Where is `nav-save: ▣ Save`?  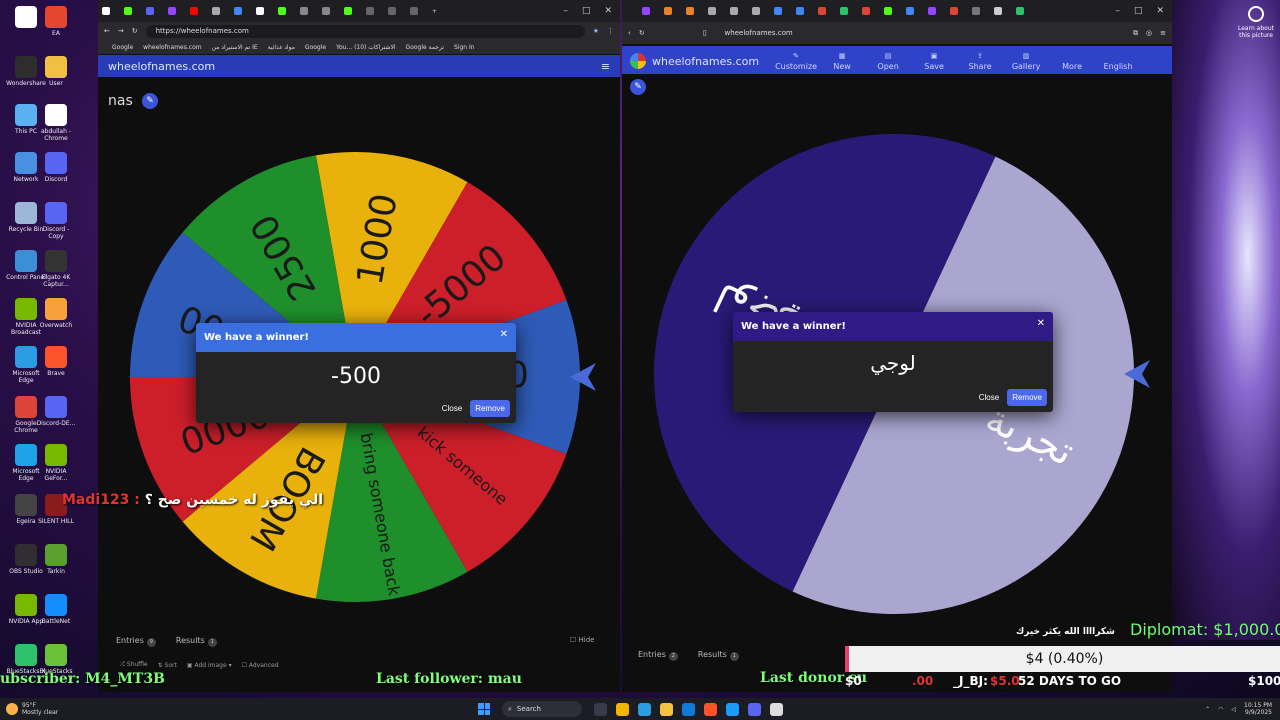 nav-save: ▣ Save is located at coordinates (934, 61).